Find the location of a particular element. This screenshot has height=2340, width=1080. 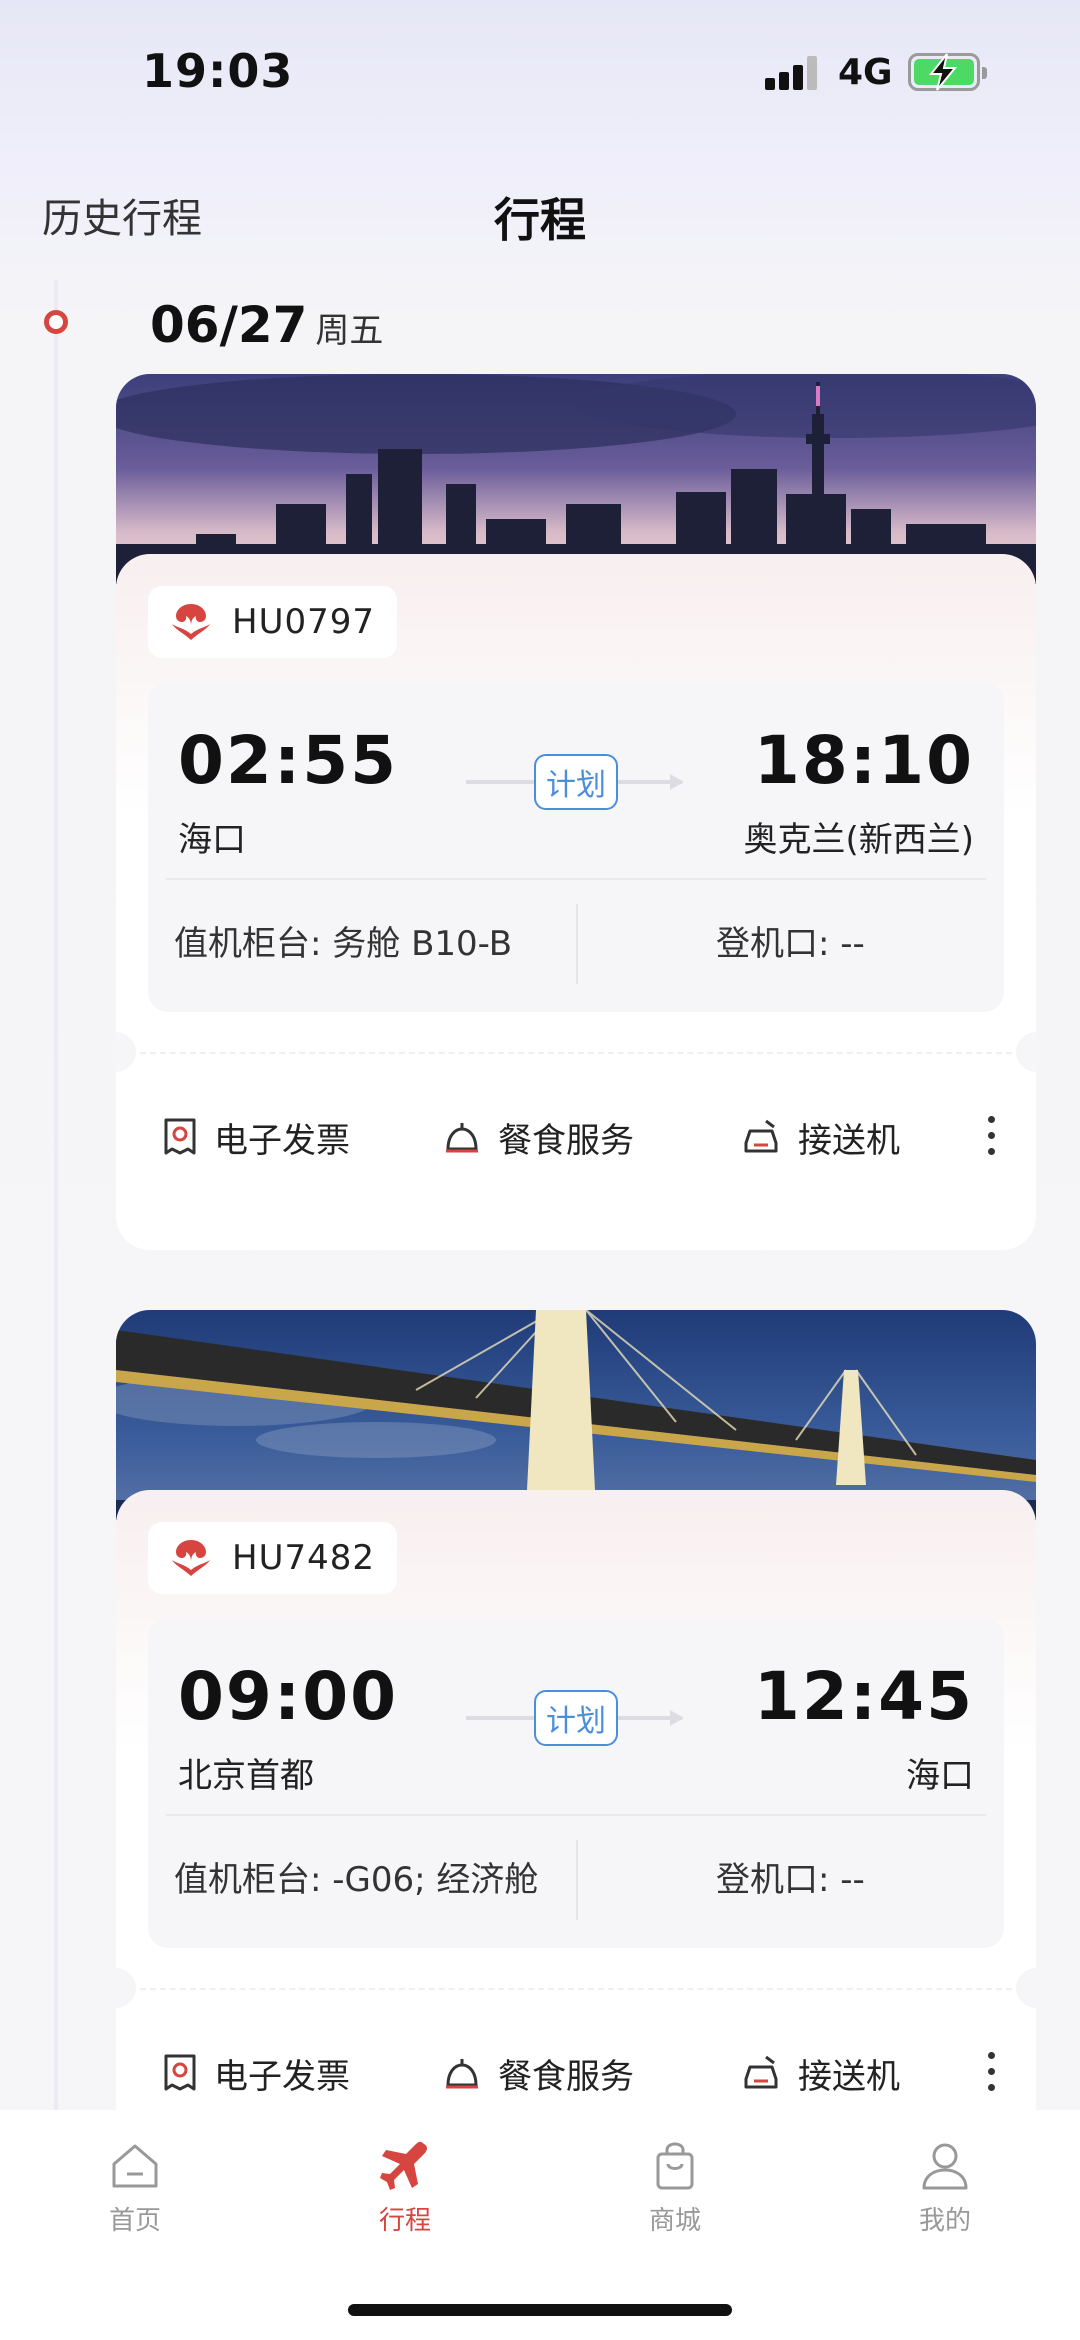

arrival-time: 18:10 is located at coordinates (863, 760).